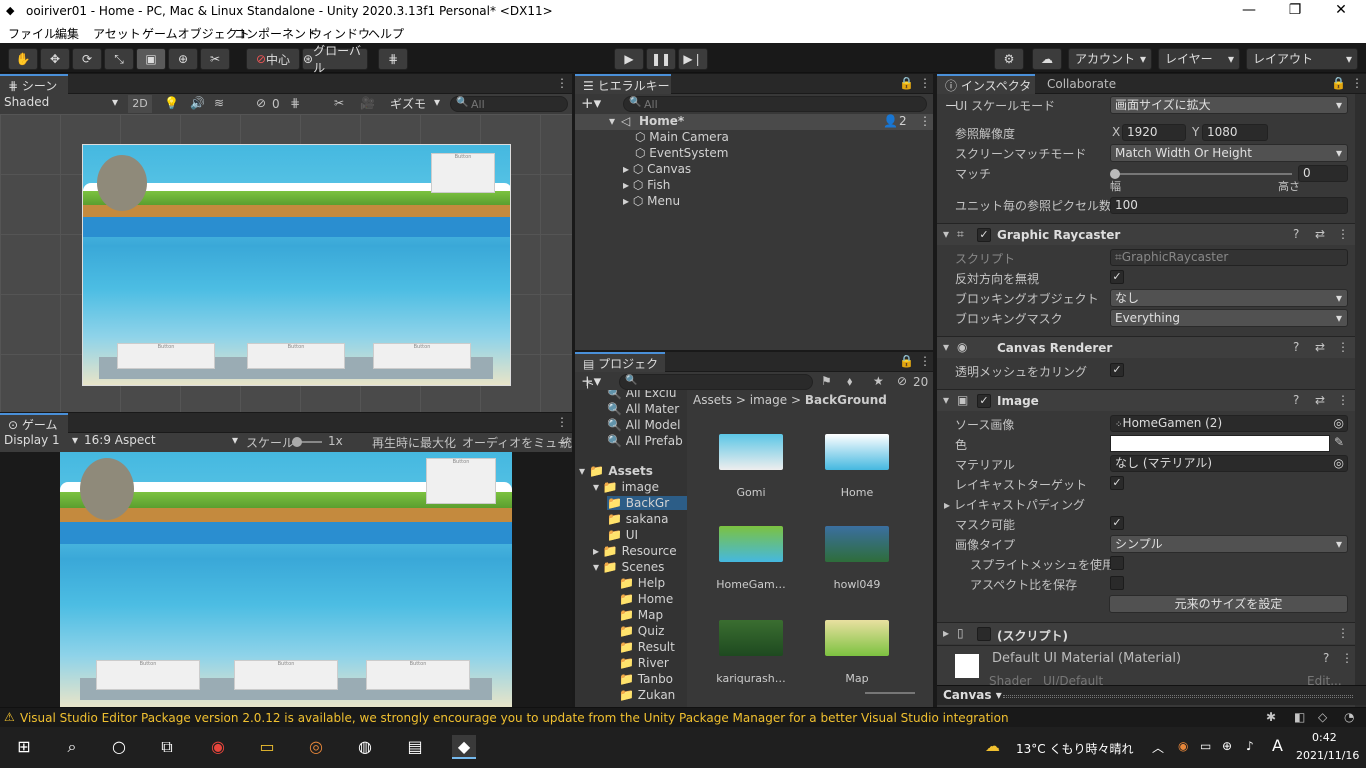 This screenshot has width=1366, height=768. I want to click on object-picker-icon: ◎, so click(1339, 423).